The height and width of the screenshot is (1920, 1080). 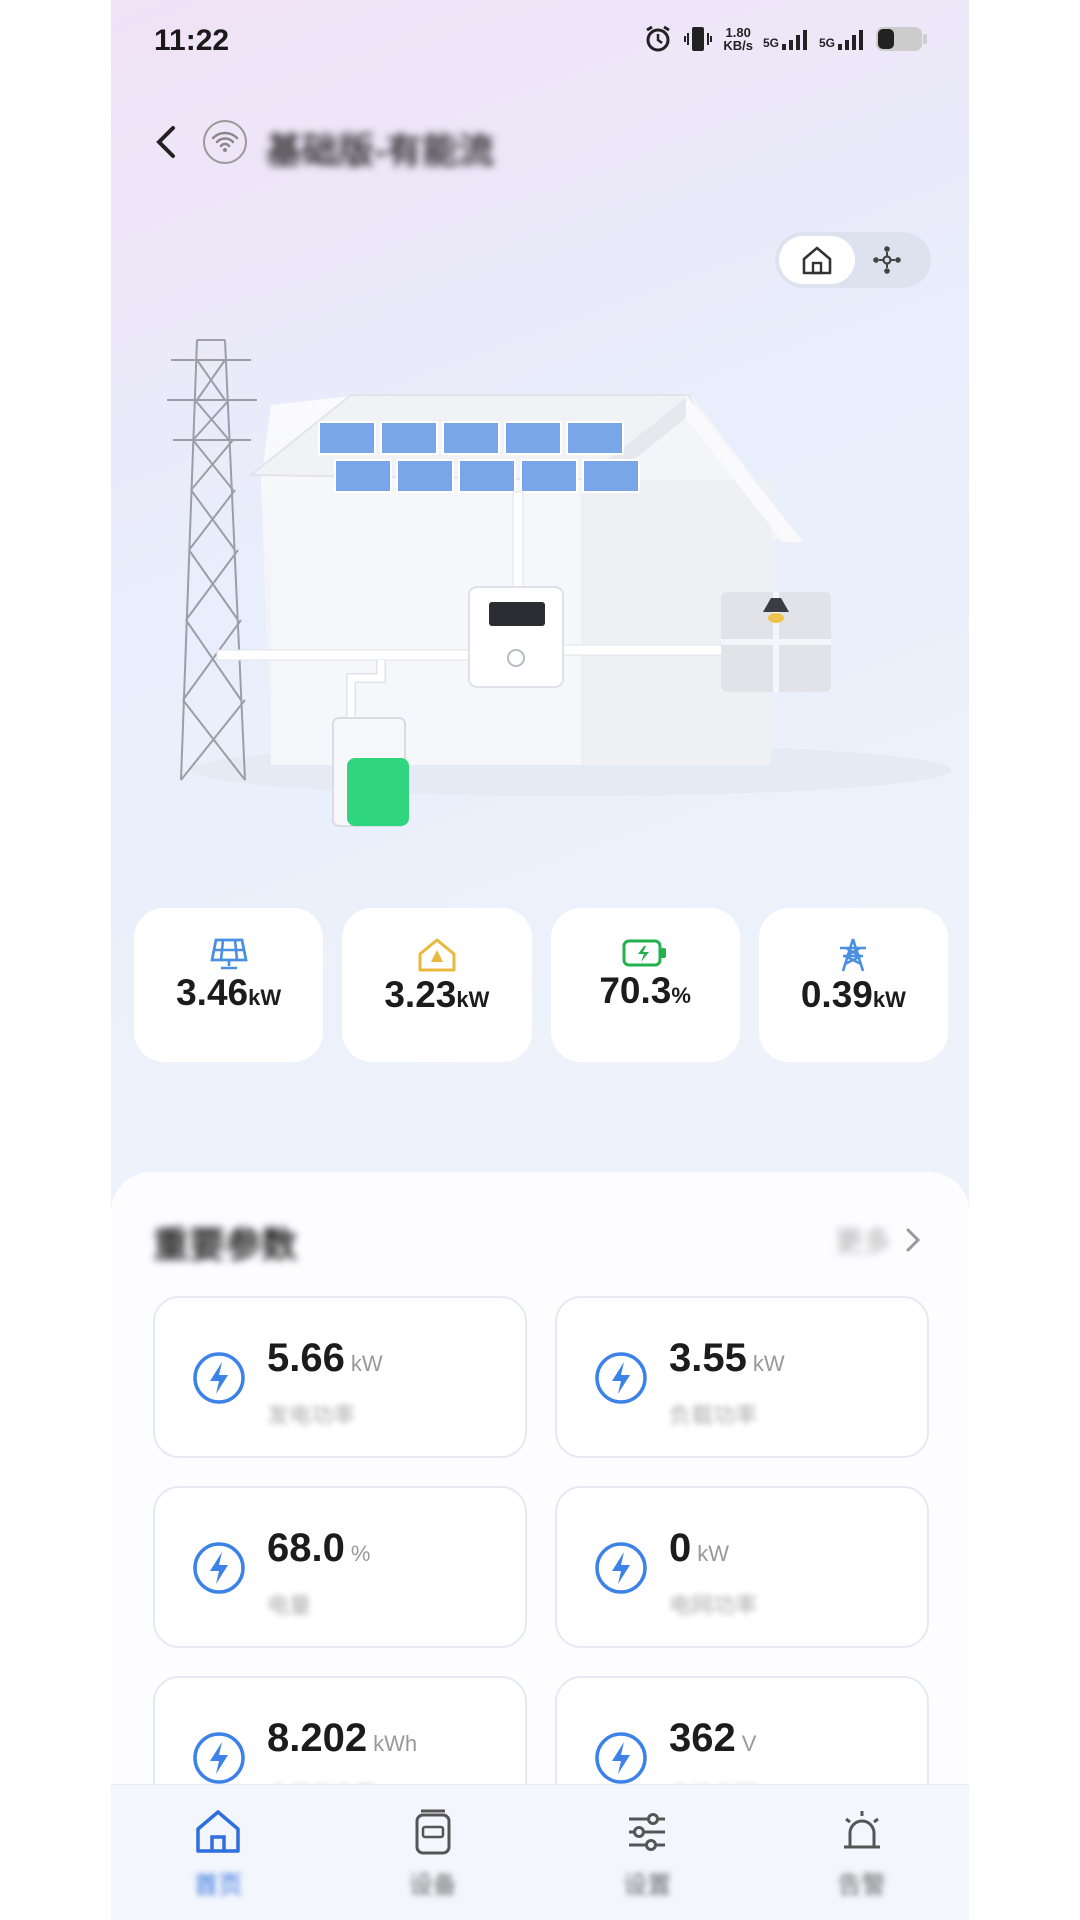 What do you see at coordinates (311, 1415) in the screenshot?
I see `param-label: 发电功率` at bounding box center [311, 1415].